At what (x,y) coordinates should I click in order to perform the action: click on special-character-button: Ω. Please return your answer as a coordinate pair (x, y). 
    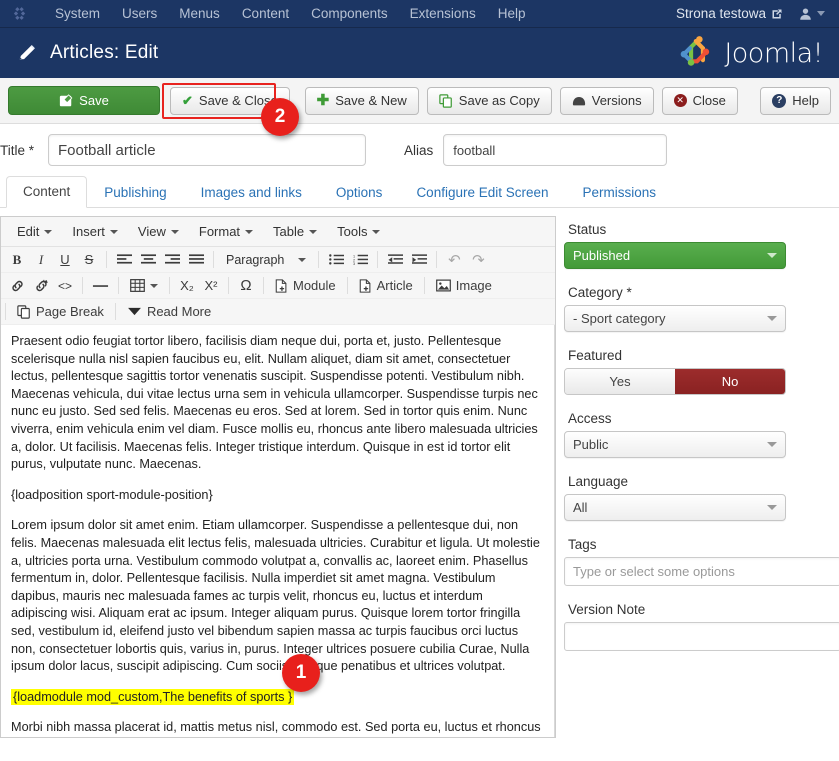
    Looking at the image, I should click on (246, 286).